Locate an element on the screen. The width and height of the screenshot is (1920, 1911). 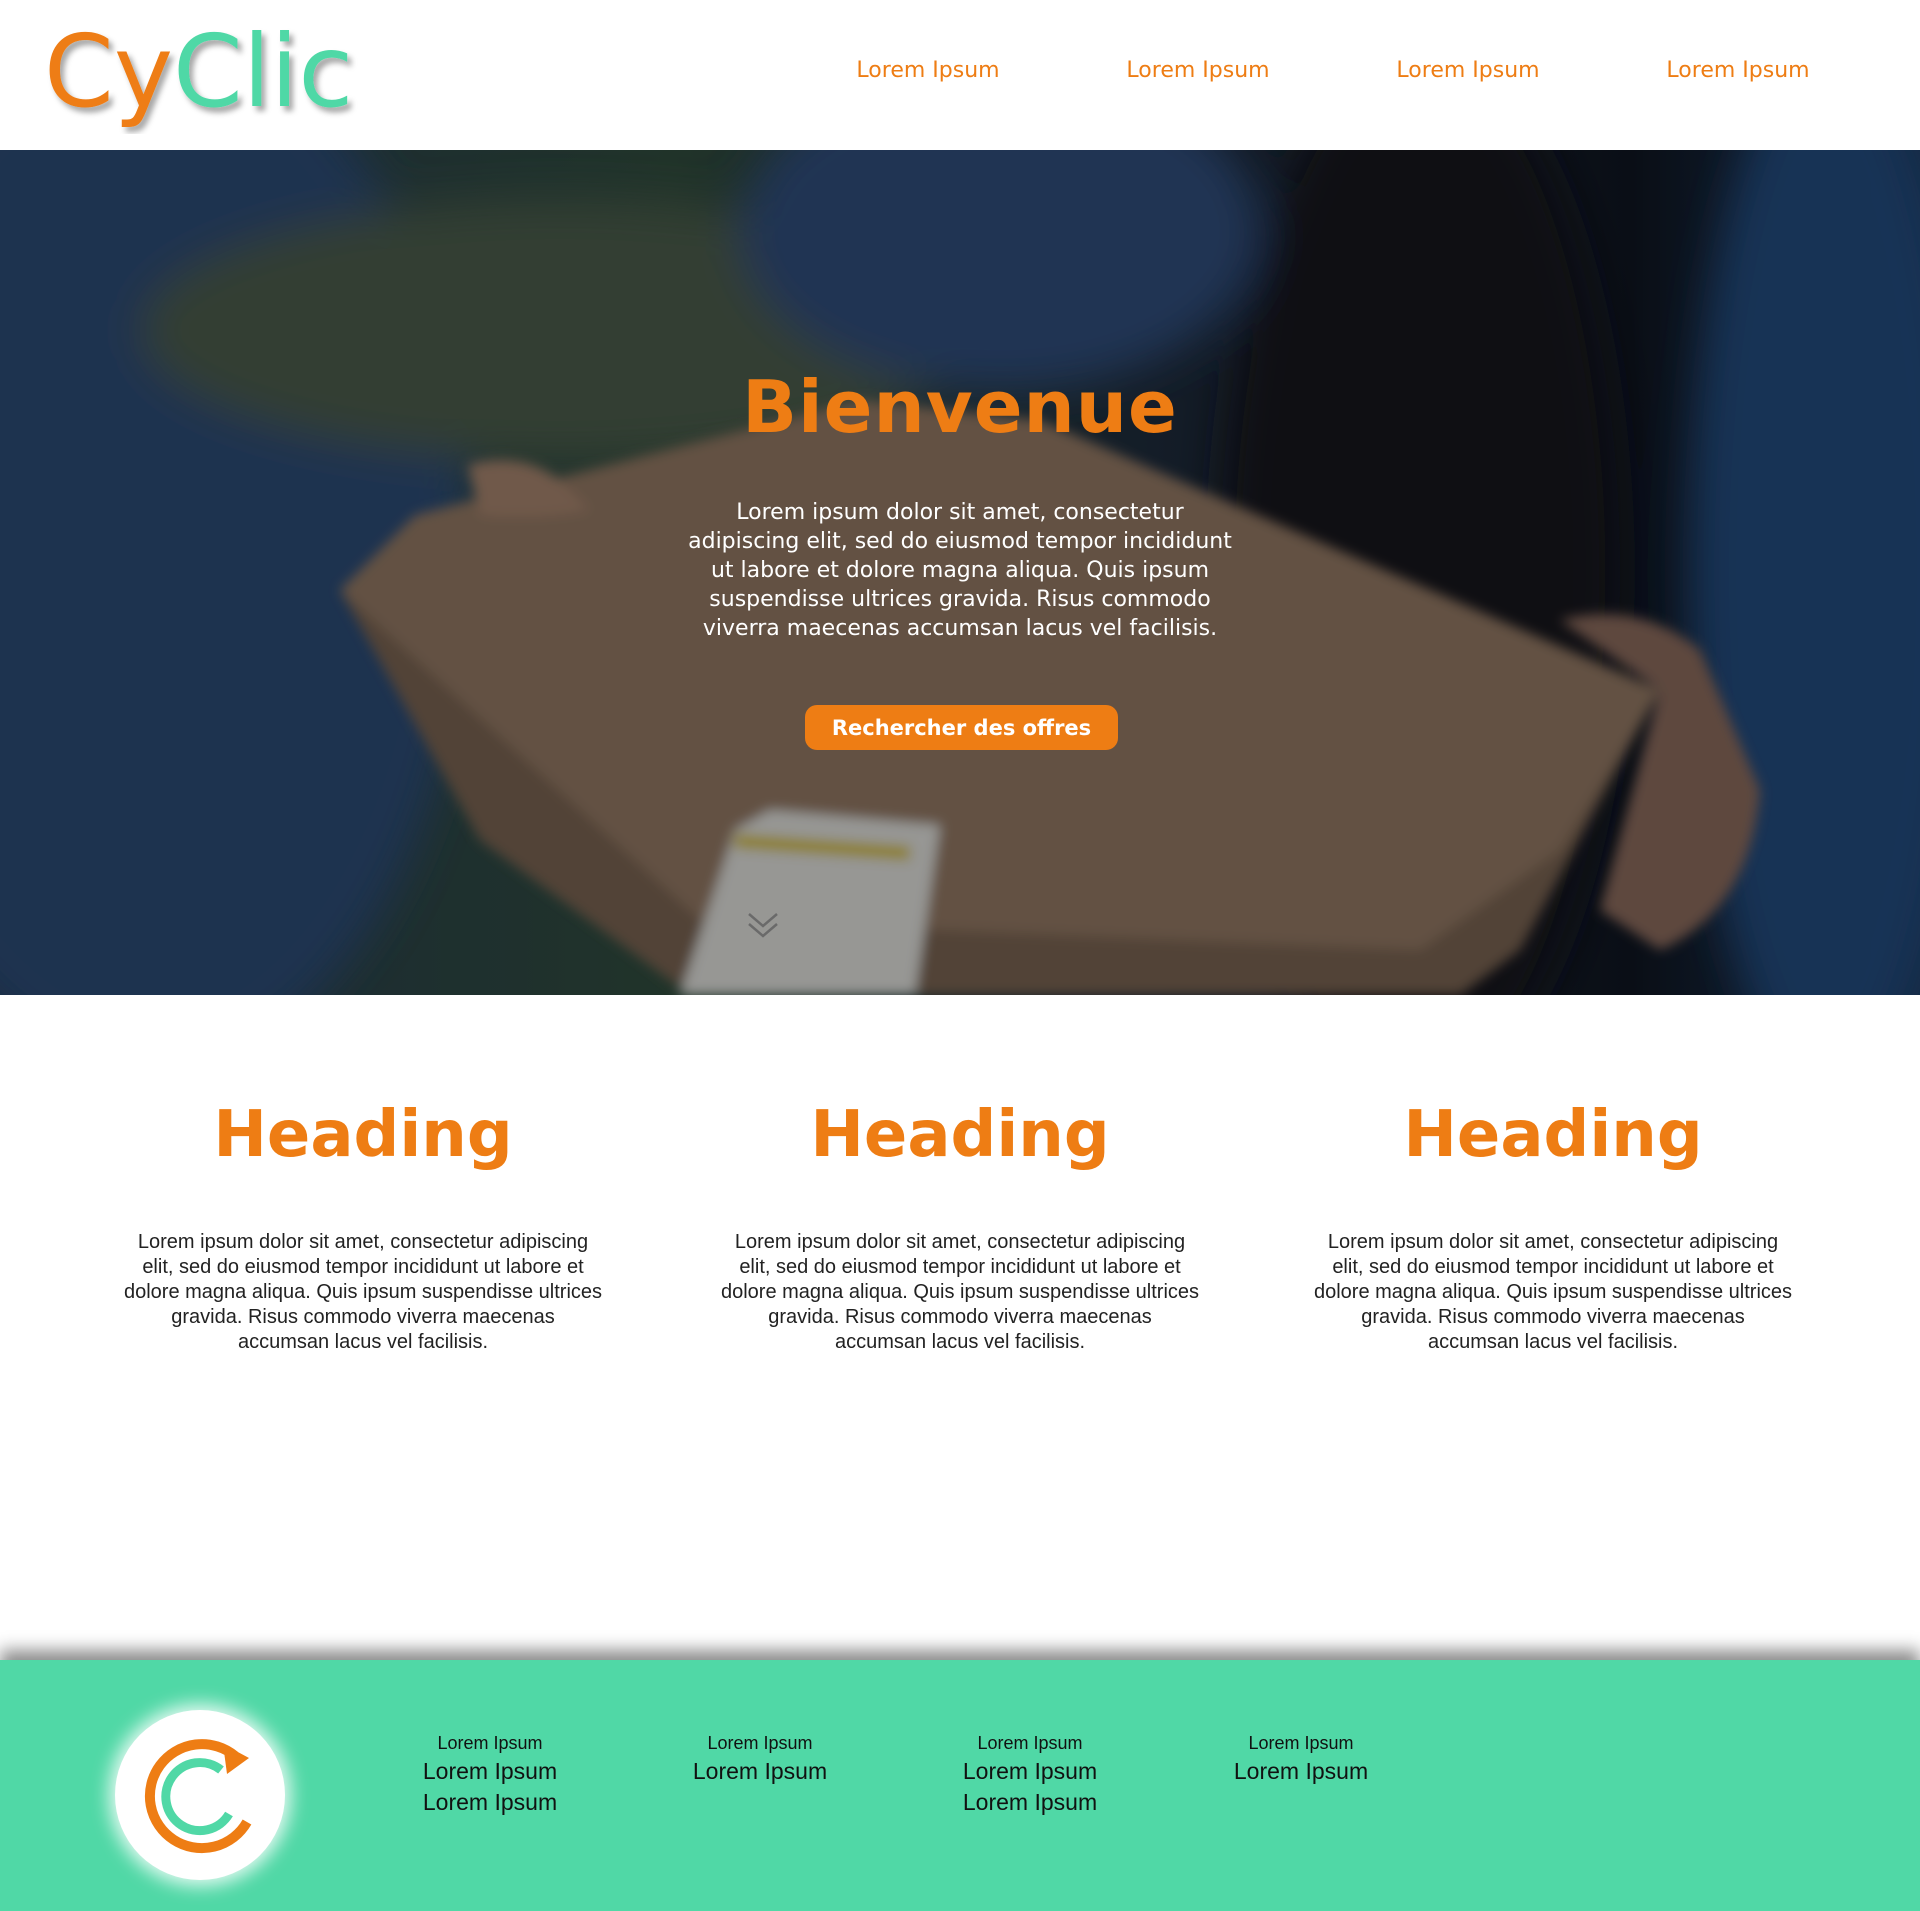
nav-link-1: Lorem Ipsum is located at coordinates (928, 70).